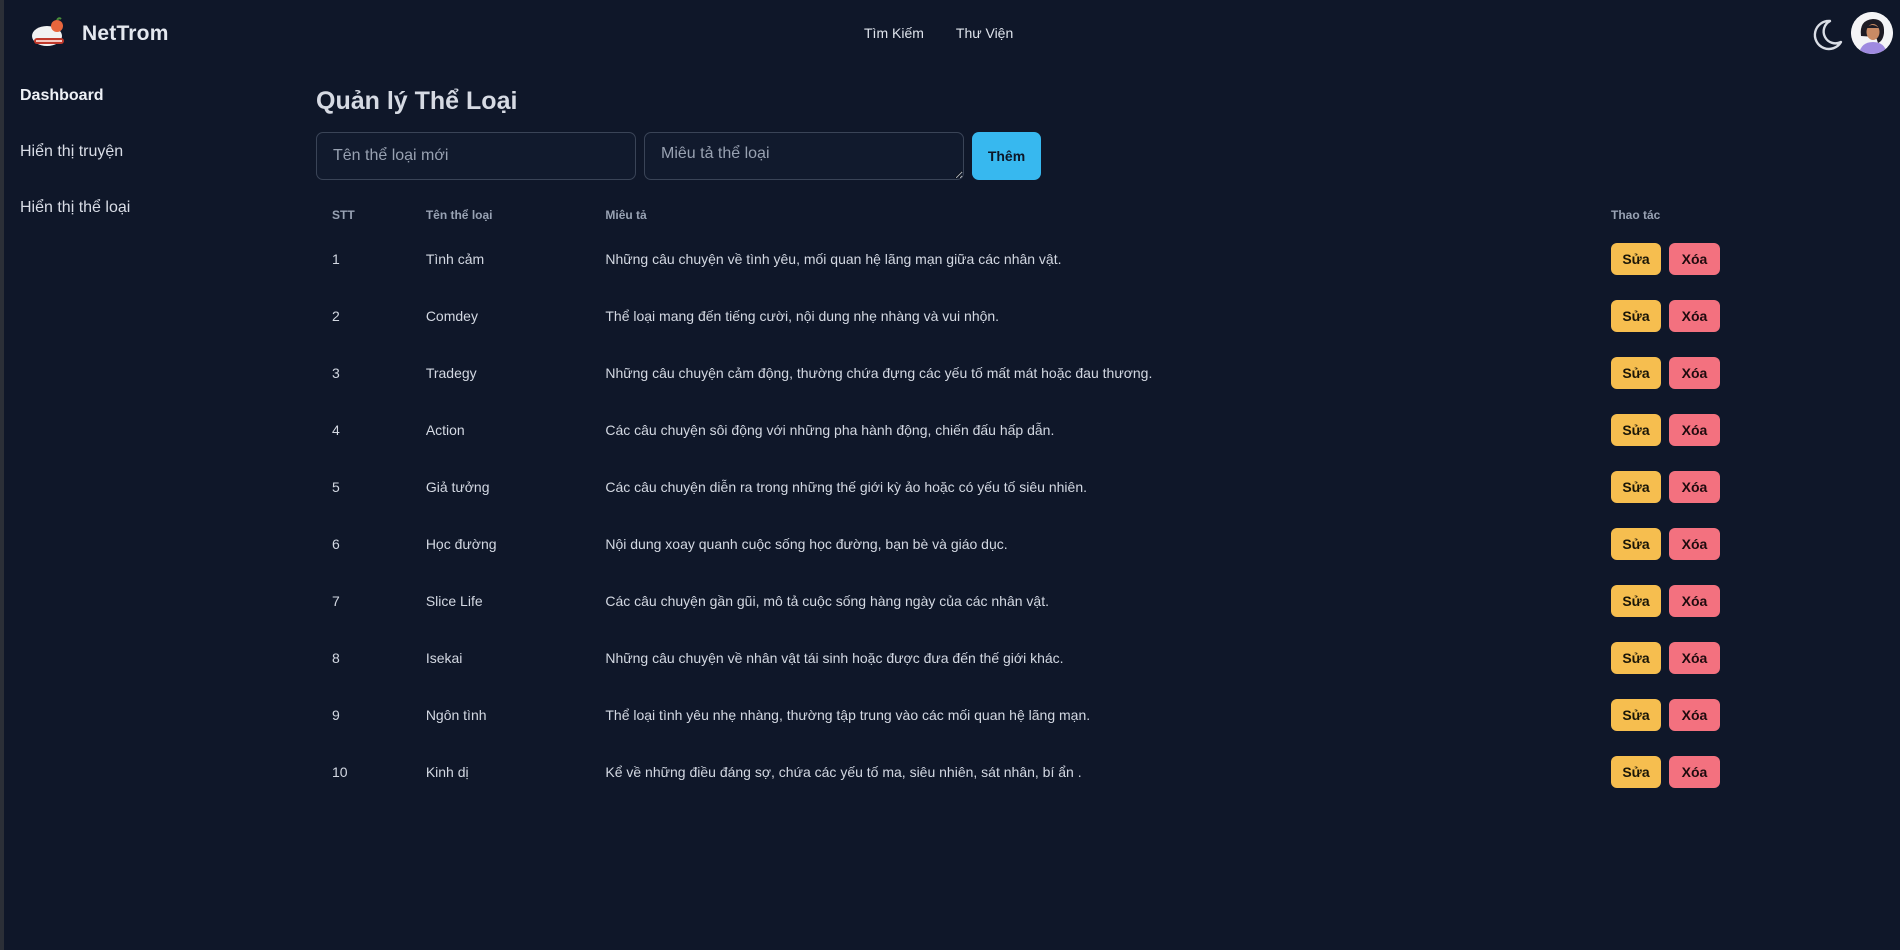 The width and height of the screenshot is (1900, 950). What do you see at coordinates (456, 714) in the screenshot?
I see `cell-genre-name: Ngôn tình` at bounding box center [456, 714].